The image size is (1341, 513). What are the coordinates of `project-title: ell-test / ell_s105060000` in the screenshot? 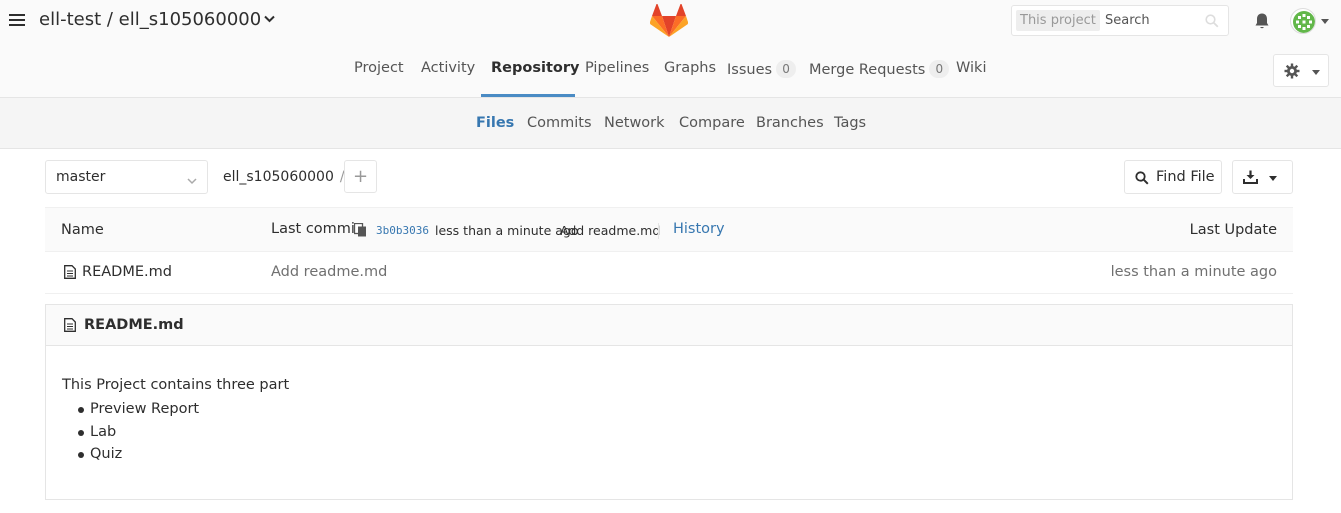 It's located at (157, 19).